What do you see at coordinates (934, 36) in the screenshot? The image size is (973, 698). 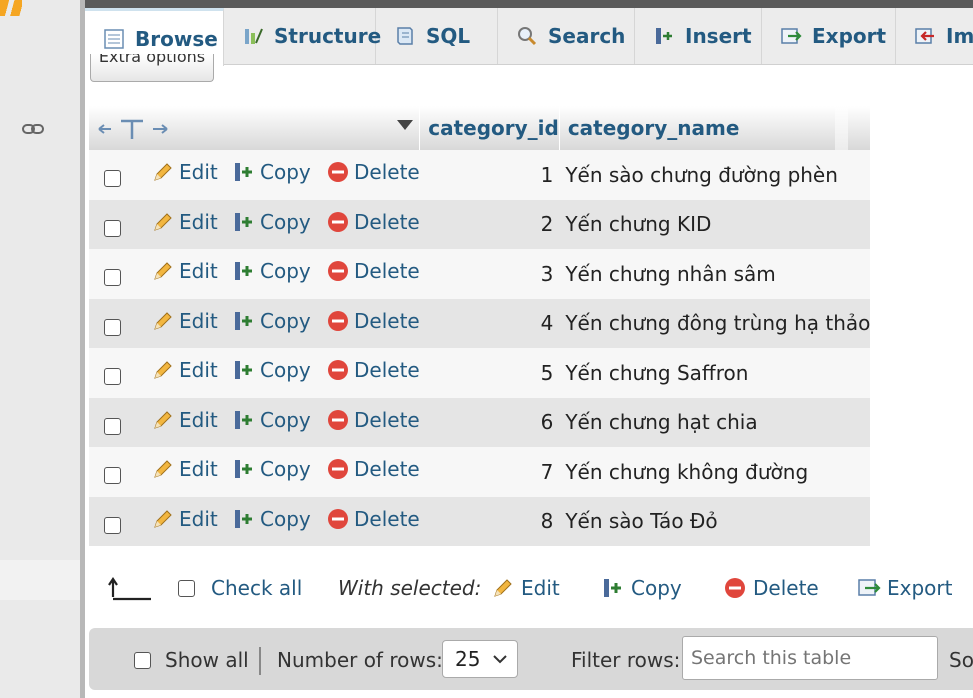 I see `tab-import: Im` at bounding box center [934, 36].